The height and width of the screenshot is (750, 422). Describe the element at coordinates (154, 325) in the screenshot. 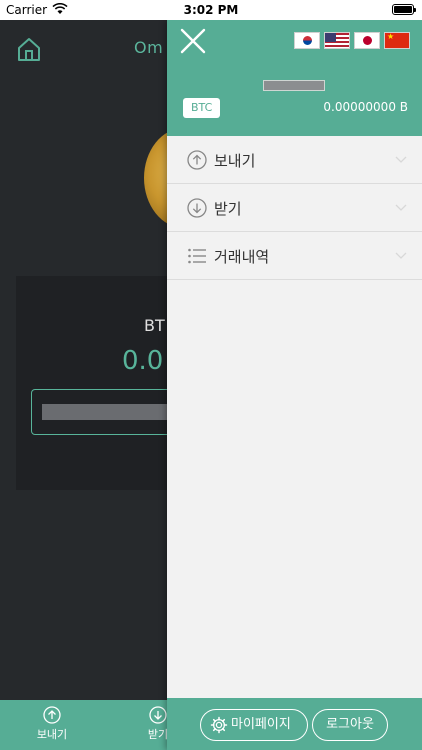

I see `wallet-currency-label: BT` at that location.